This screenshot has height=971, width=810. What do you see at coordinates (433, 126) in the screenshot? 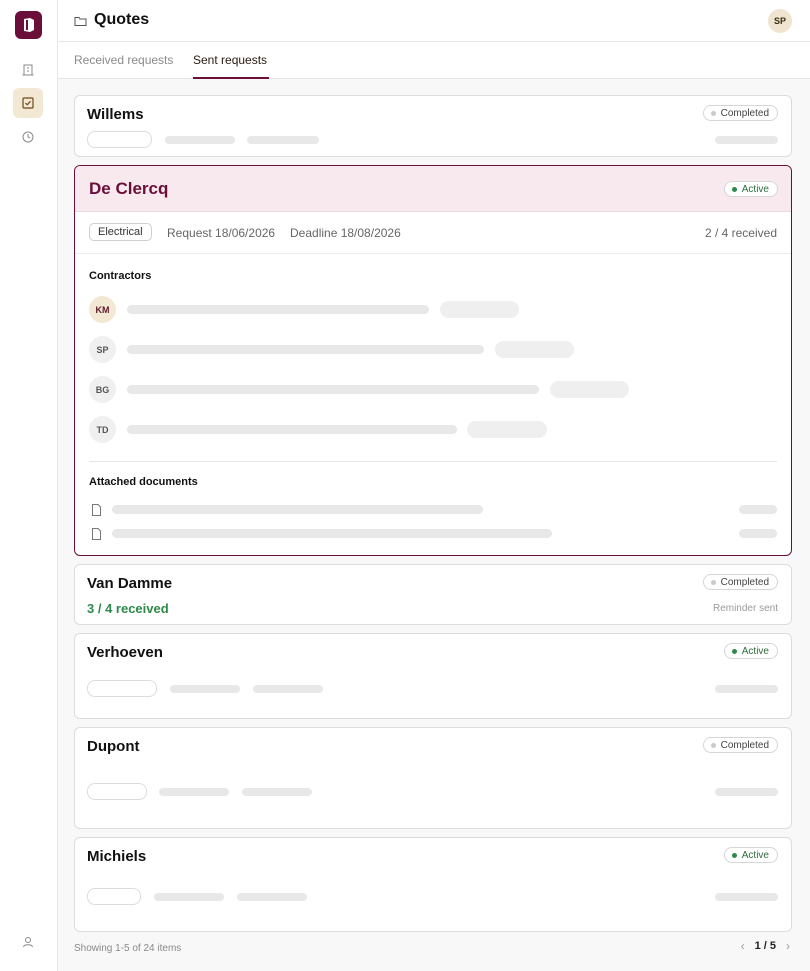
I see `request-card-willems: Willems Completed` at bounding box center [433, 126].